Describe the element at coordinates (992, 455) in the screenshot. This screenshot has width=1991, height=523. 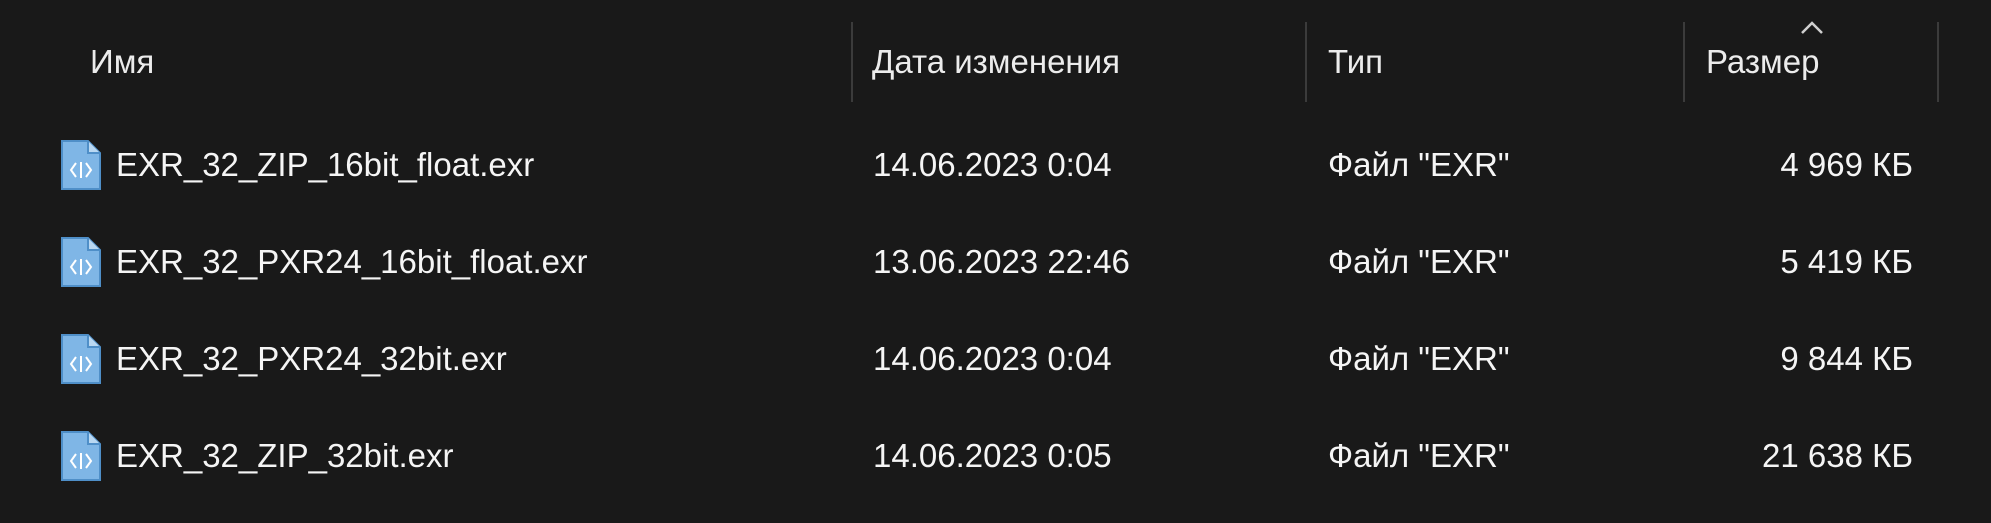
I see `file-date: 14.06.2023 0:05` at that location.